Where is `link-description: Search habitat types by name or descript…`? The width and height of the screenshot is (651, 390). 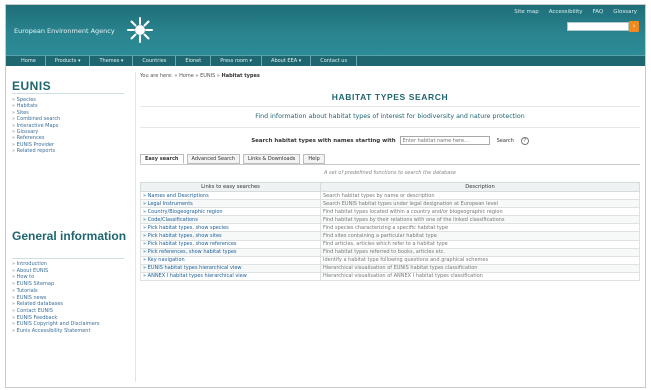 link-description: Search habitat types by name or descript… is located at coordinates (480, 195).